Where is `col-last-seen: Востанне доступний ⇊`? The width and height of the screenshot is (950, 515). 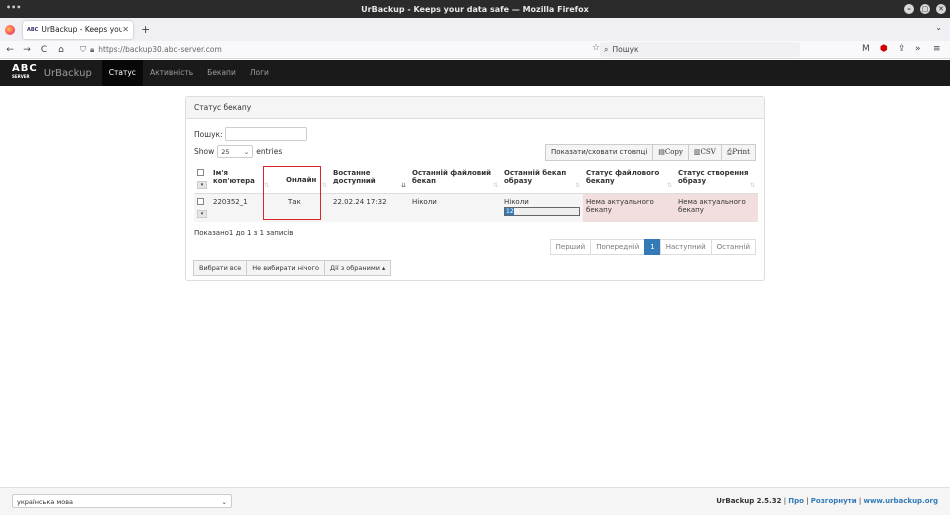 col-last-seen: Востанне доступний ⇊ is located at coordinates (369, 179).